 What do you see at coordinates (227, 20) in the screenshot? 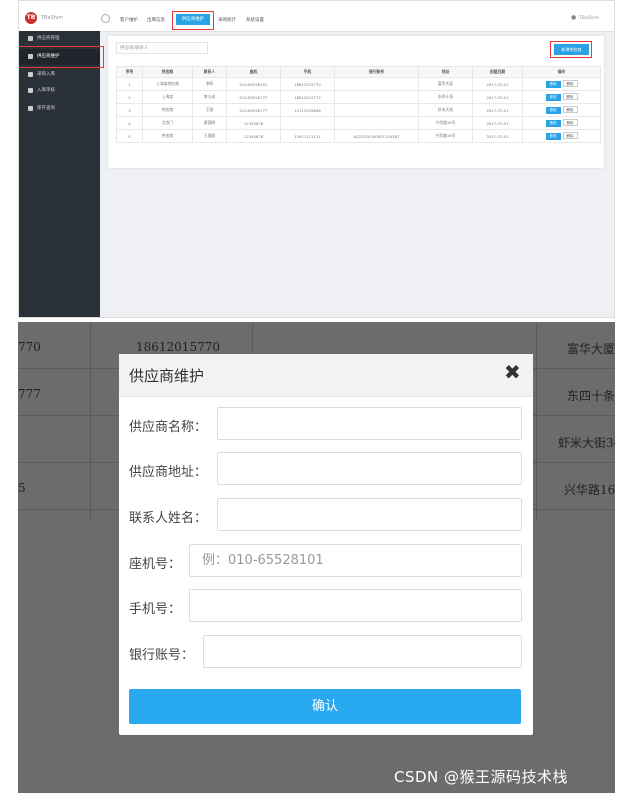
I see `nav-item-purchase-stats: 采购统计` at bounding box center [227, 20].